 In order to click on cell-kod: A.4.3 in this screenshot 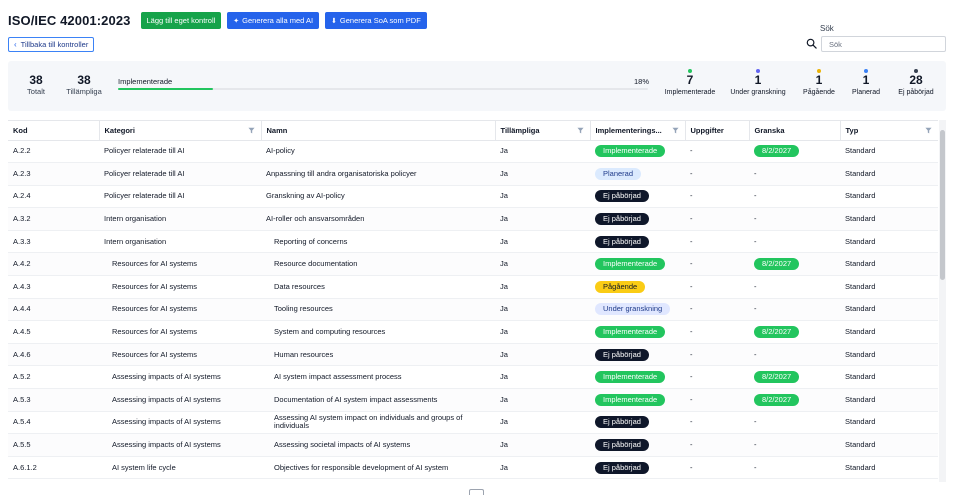, I will do `click(53, 287)`.